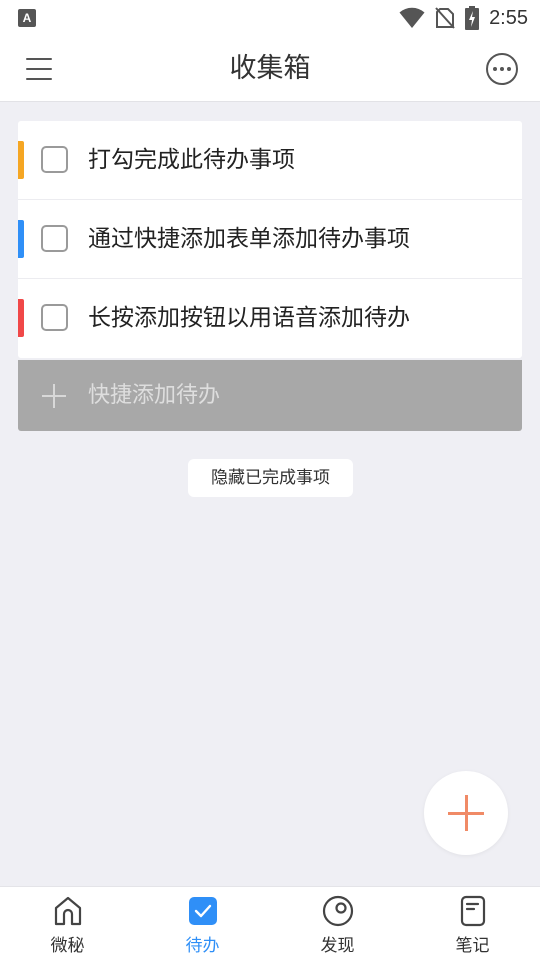 This screenshot has width=540, height=960. I want to click on tab-label: 发现, so click(337, 946).